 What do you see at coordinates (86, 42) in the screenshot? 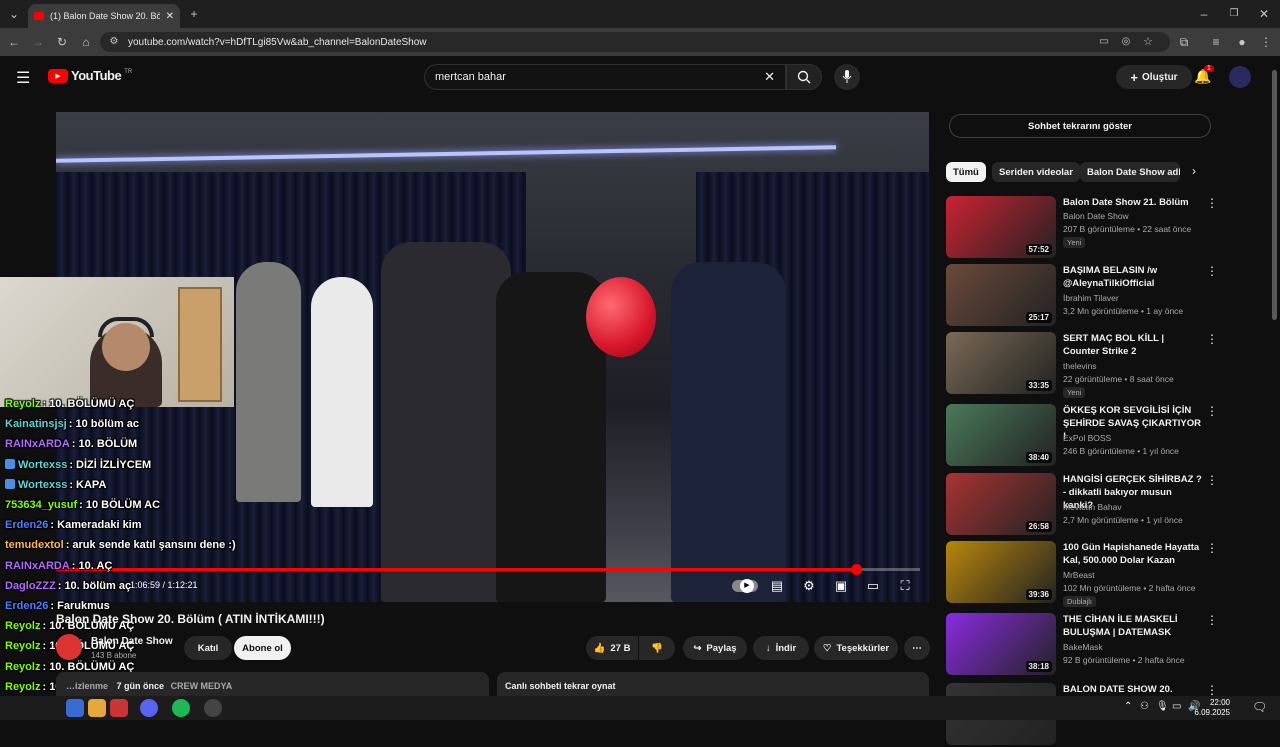
I see `home-icon: ⌂` at bounding box center [86, 42].